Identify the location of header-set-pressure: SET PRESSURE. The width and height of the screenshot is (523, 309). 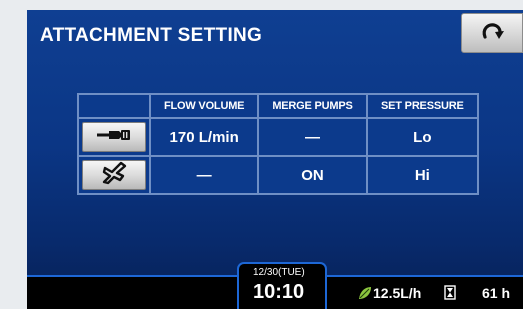
(422, 106).